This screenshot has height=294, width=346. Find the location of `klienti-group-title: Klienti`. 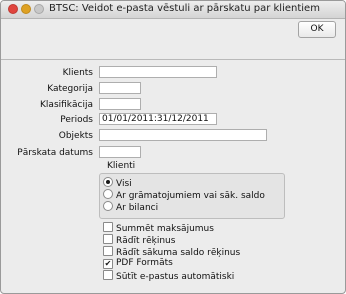

klienti-group-title: Klienti is located at coordinates (121, 166).